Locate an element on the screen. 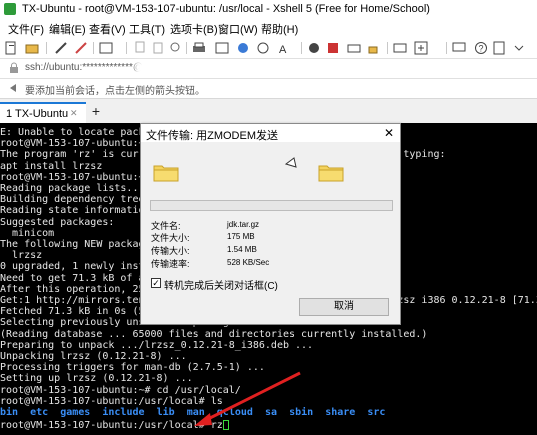  address-bar: ssh://ubuntu:*************@ is located at coordinates (268, 69).